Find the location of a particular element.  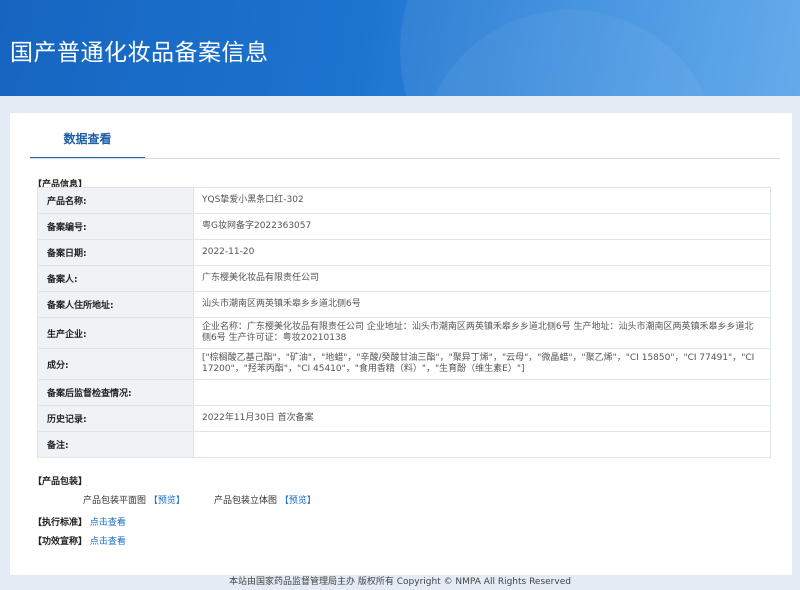

row-label: 备注: is located at coordinates (115, 444).